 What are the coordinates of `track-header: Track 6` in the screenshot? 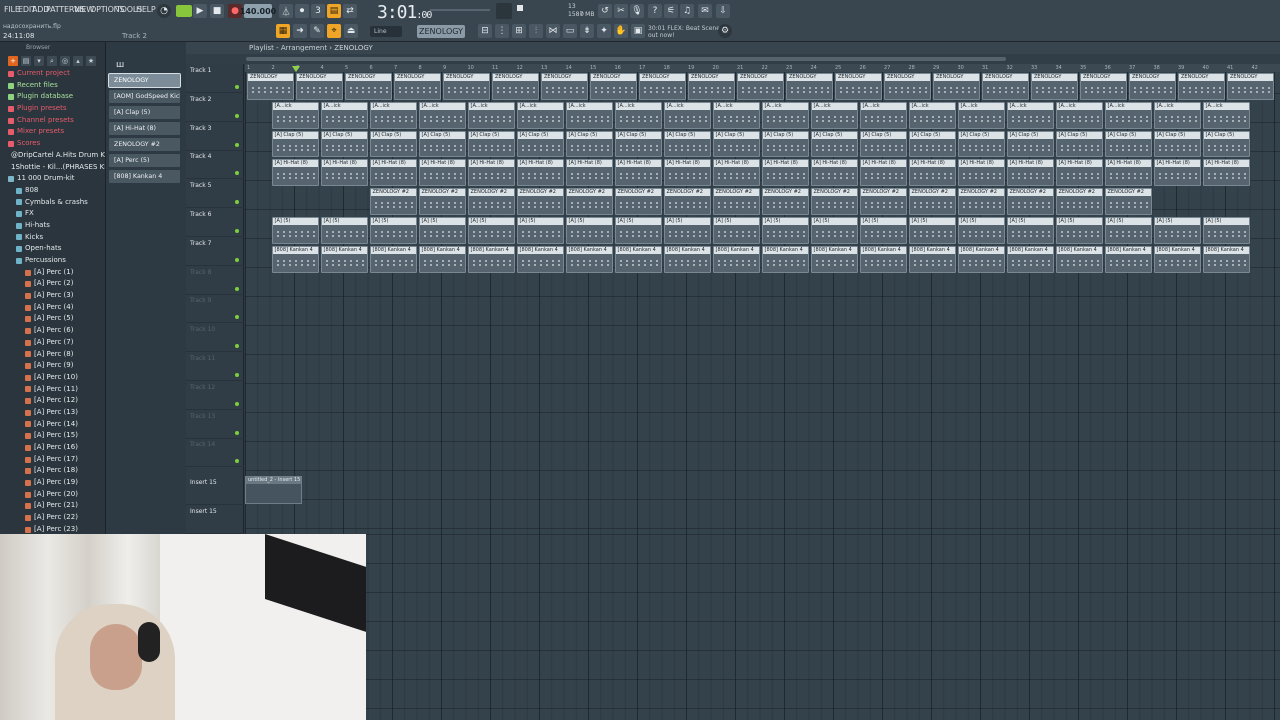 It's located at (215, 222).